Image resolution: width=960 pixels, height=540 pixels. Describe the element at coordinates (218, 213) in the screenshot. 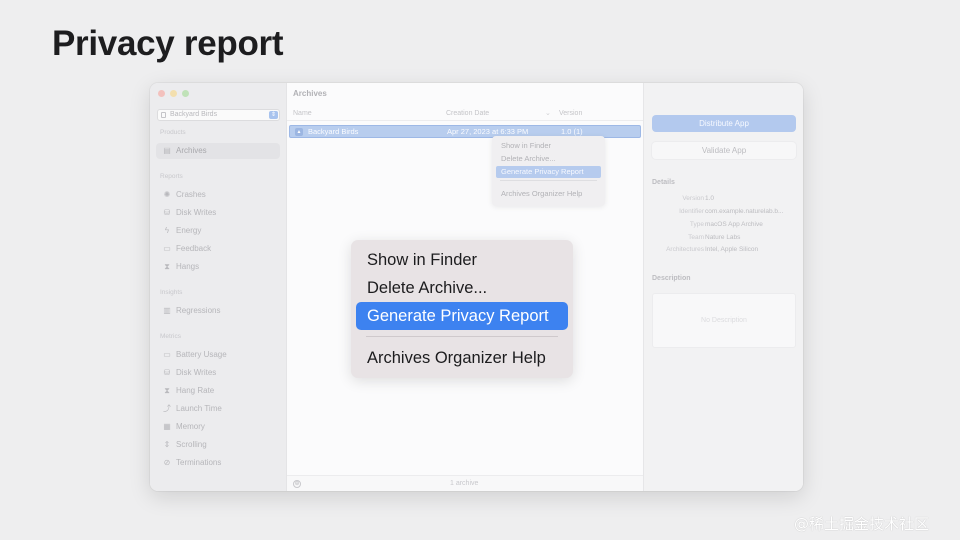

I see `sidebar-item-disk-writes: ⛁ Disk Writes` at that location.